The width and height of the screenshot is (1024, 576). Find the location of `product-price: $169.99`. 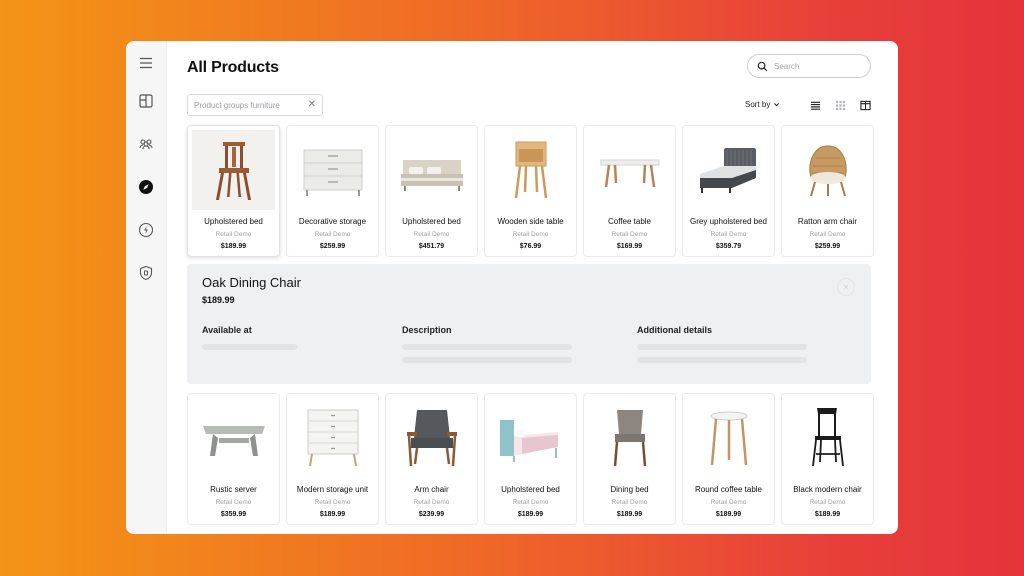

product-price: $169.99 is located at coordinates (629, 246).